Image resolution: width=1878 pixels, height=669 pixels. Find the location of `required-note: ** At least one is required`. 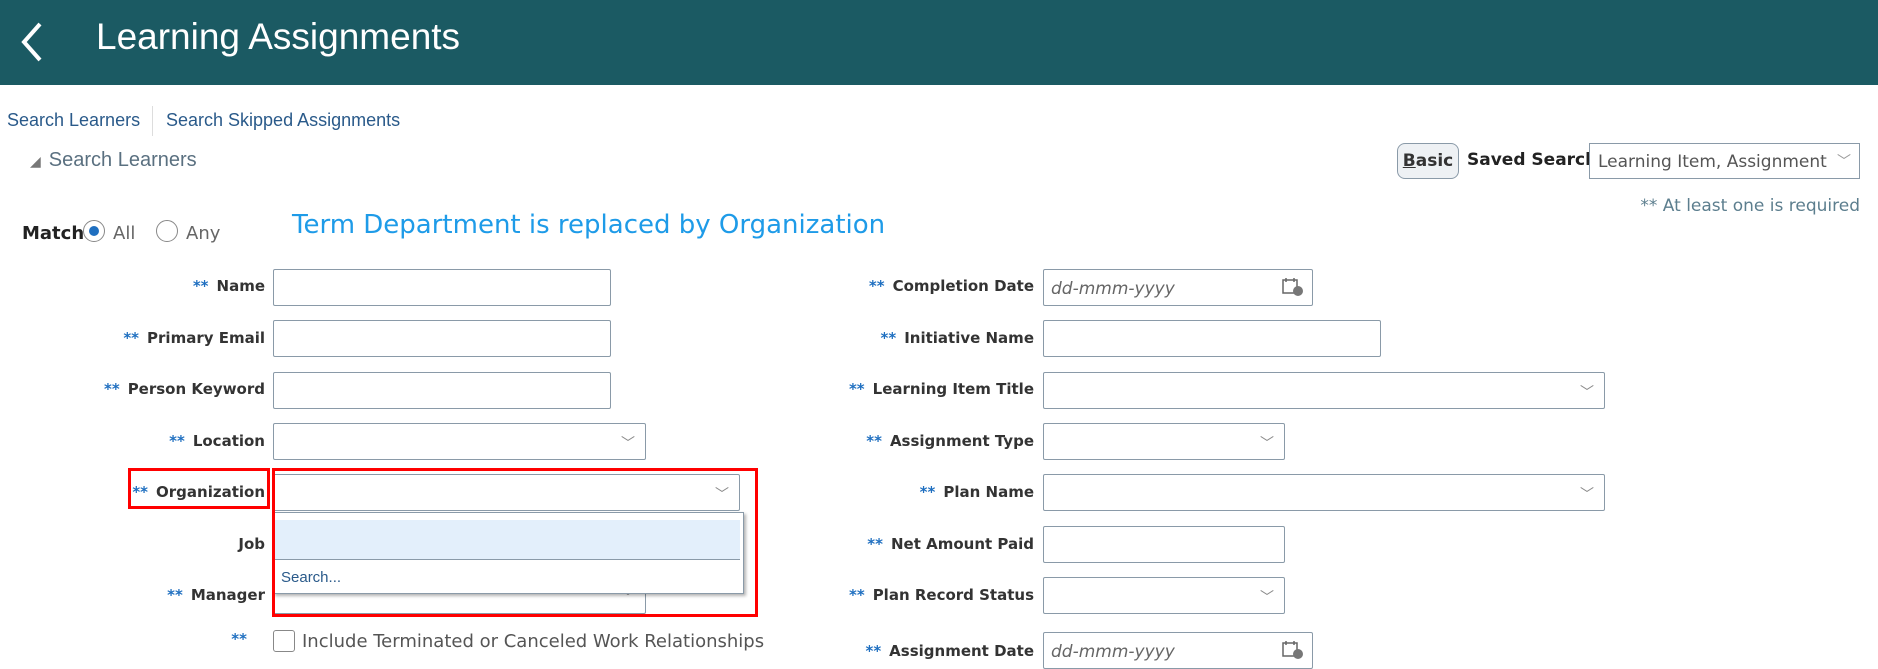

required-note: ** At least one is required is located at coordinates (1750, 206).